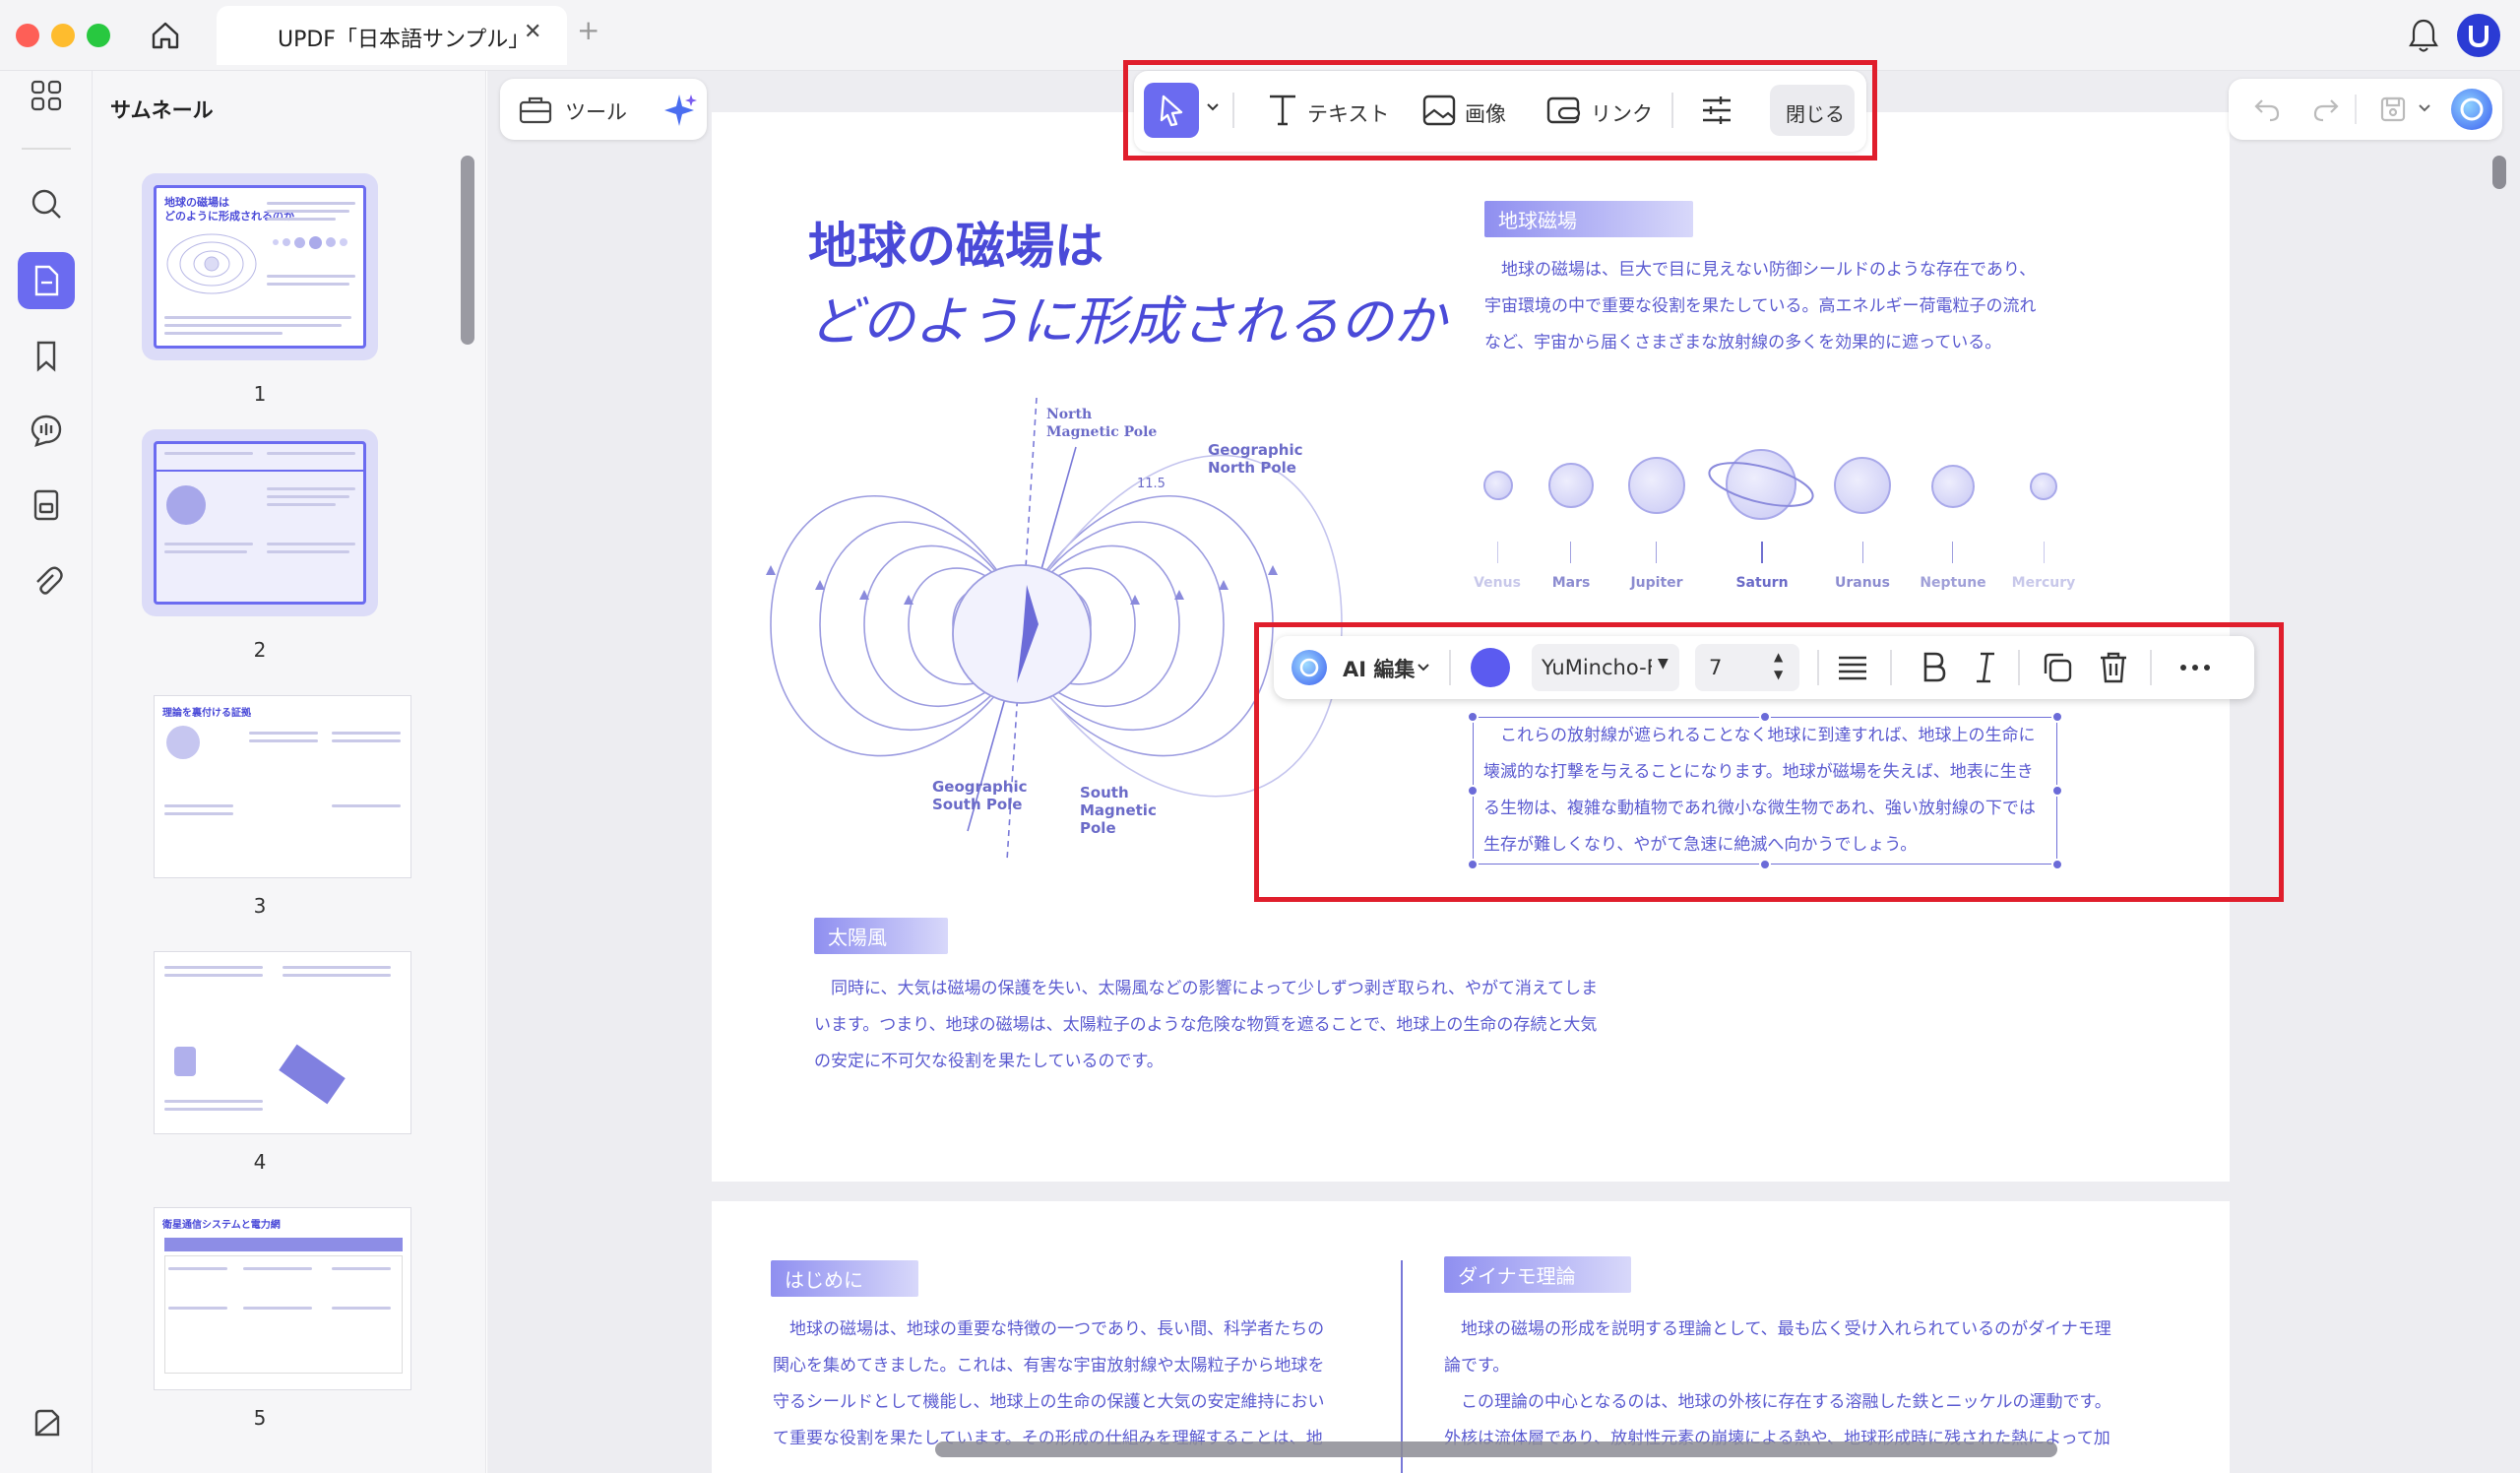  What do you see at coordinates (1762, 583) in the screenshot?
I see `planet-label: Saturn` at bounding box center [1762, 583].